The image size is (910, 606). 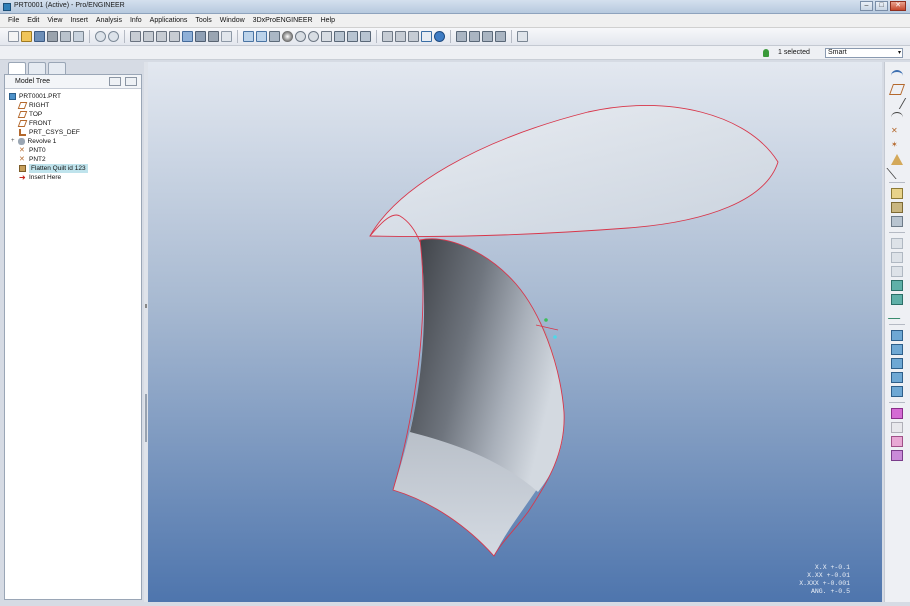 What do you see at coordinates (897, 413) in the screenshot?
I see `mirror-icon` at bounding box center [897, 413].